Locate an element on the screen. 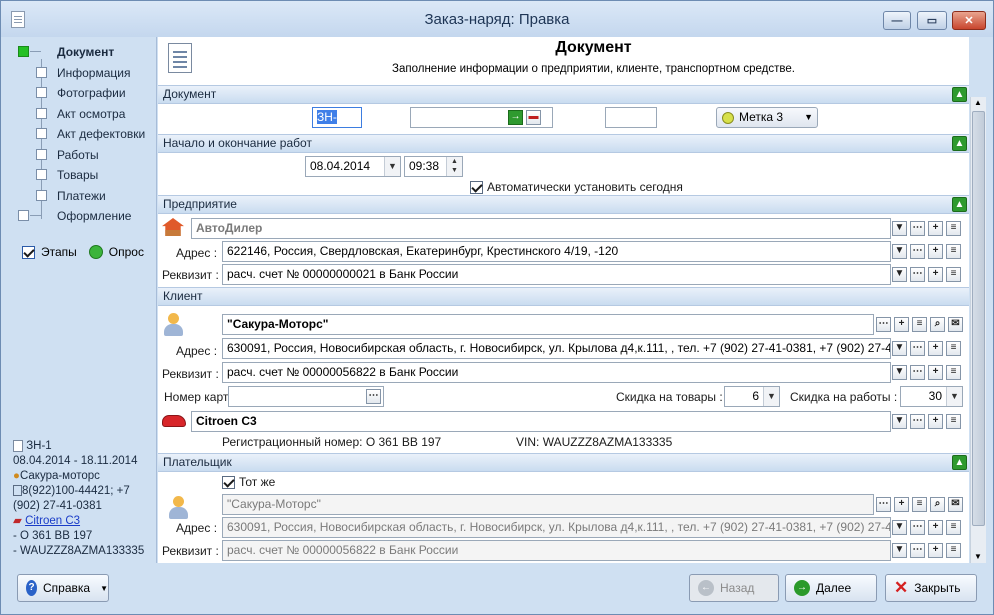 The image size is (994, 615). back-button: ← Назад is located at coordinates (734, 588).